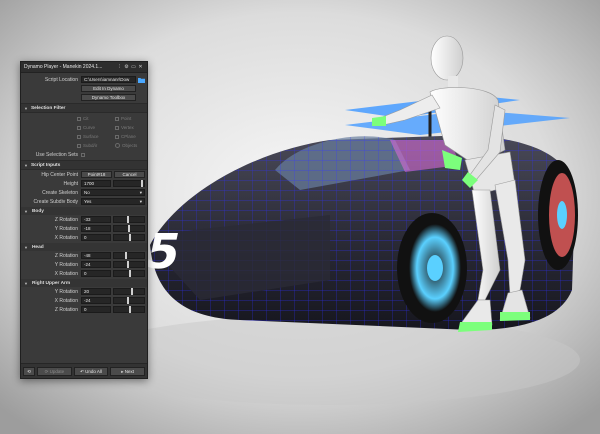 The image size is (600, 434). I want to click on rear-wheel, so click(558, 215).